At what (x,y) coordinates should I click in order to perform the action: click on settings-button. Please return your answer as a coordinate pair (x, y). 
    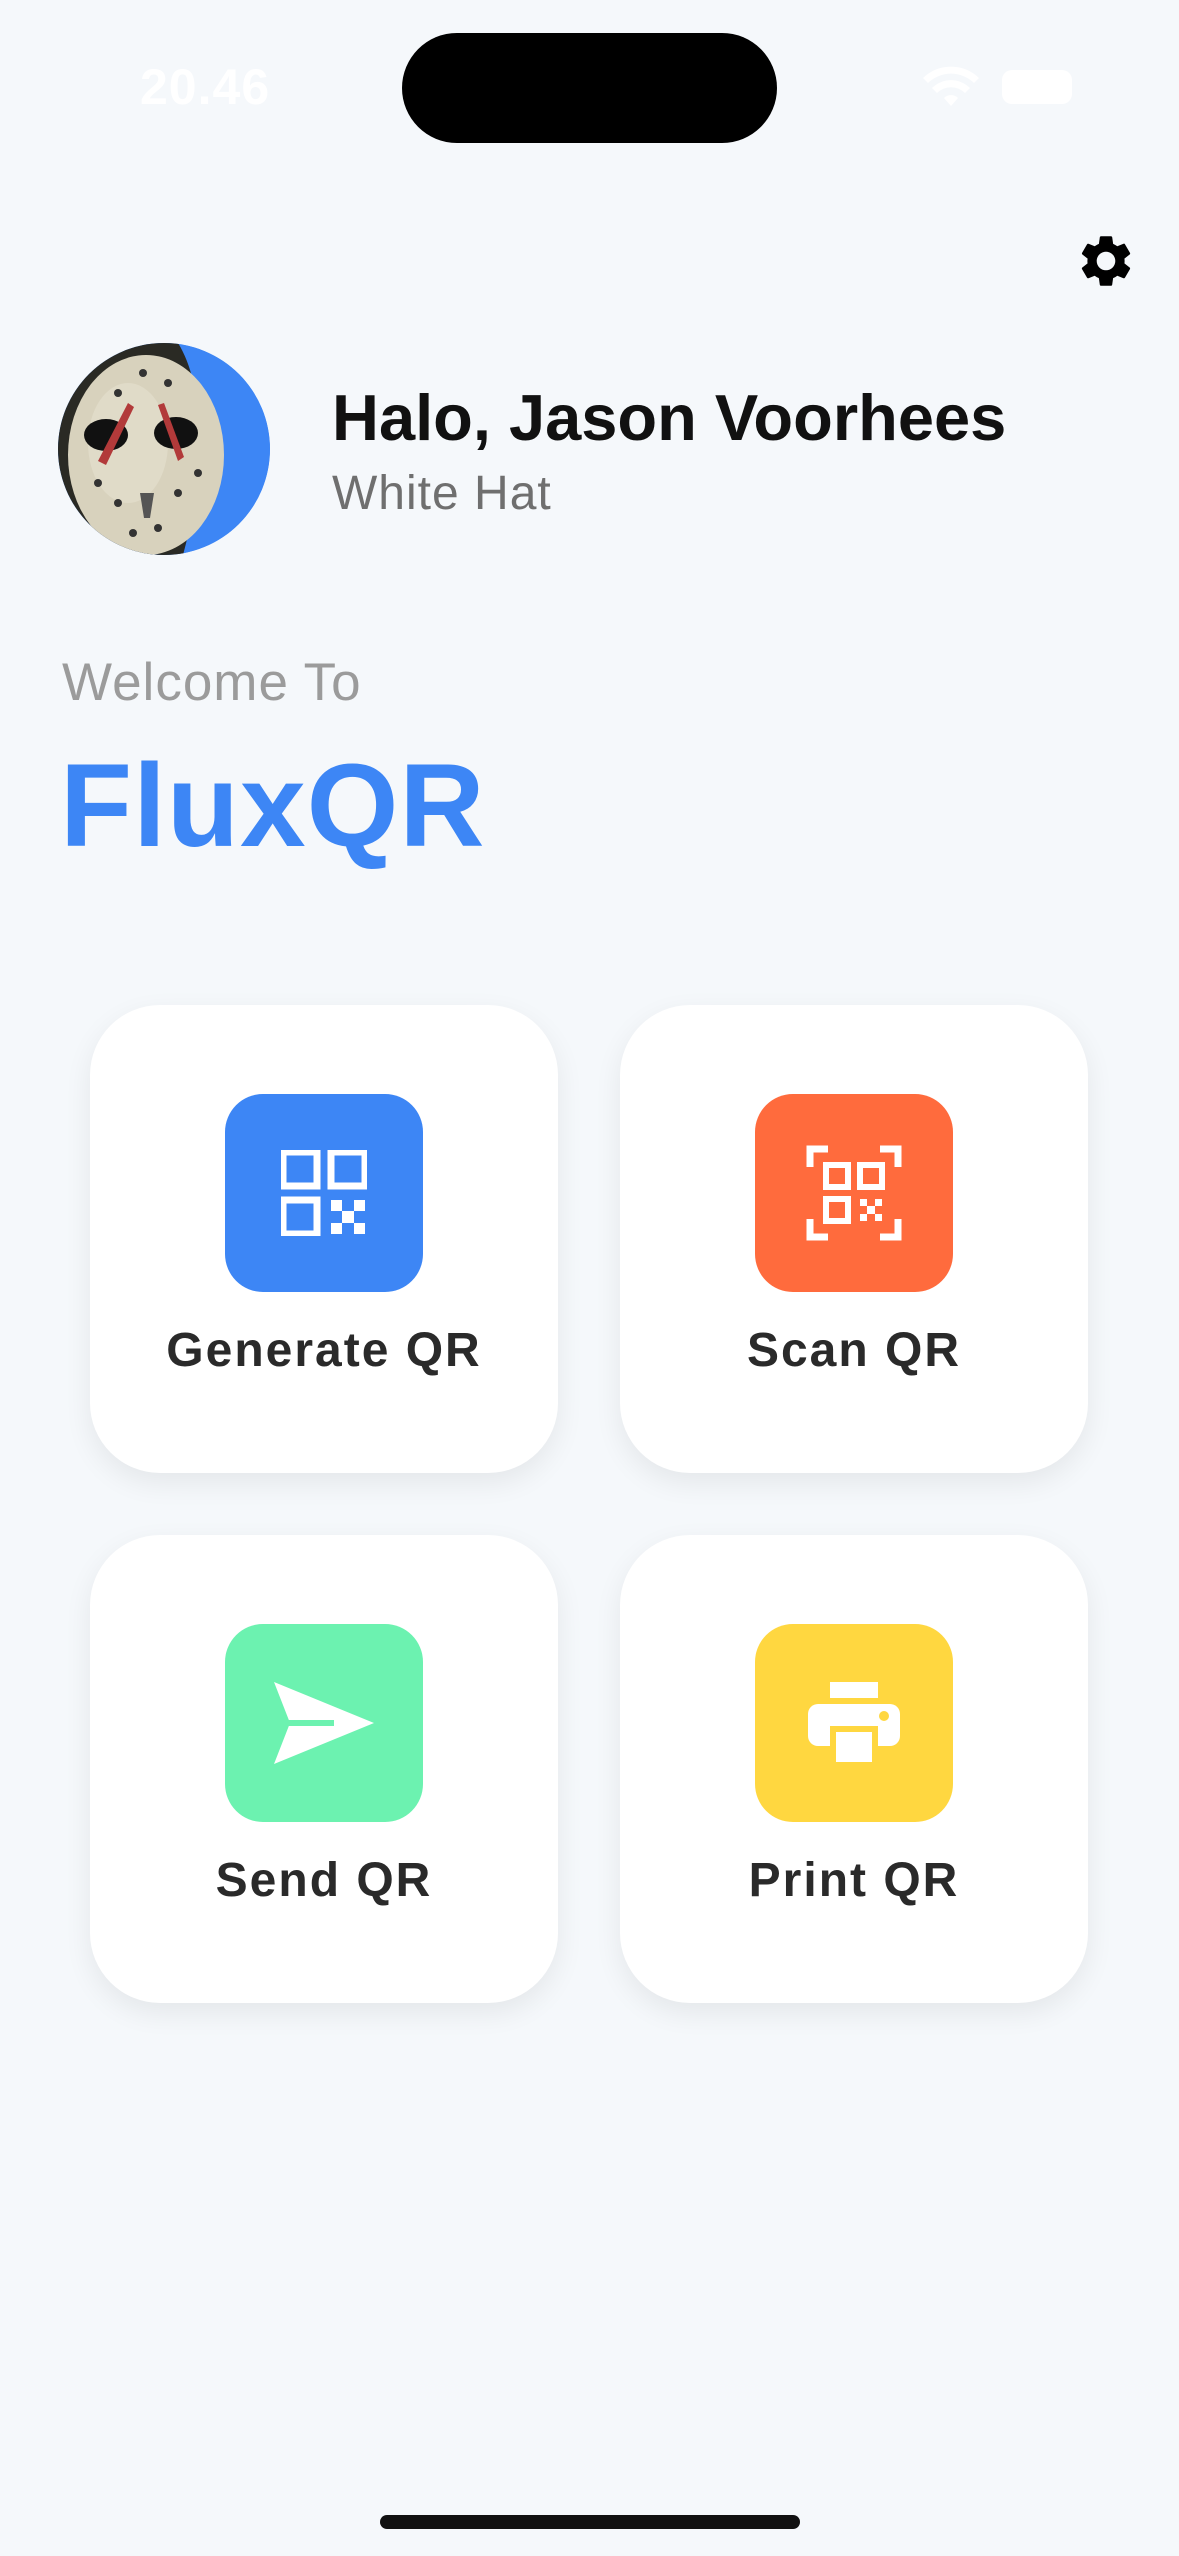
    Looking at the image, I should click on (1106, 261).